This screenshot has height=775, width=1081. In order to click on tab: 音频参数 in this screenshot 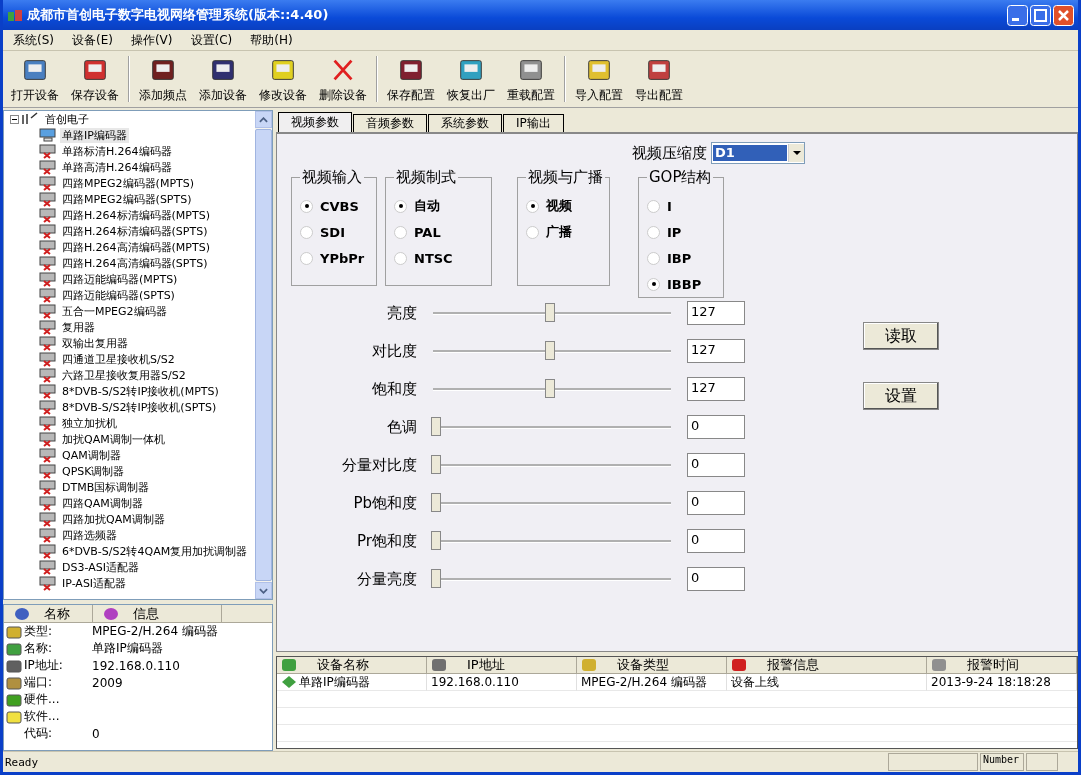, I will do `click(390, 123)`.